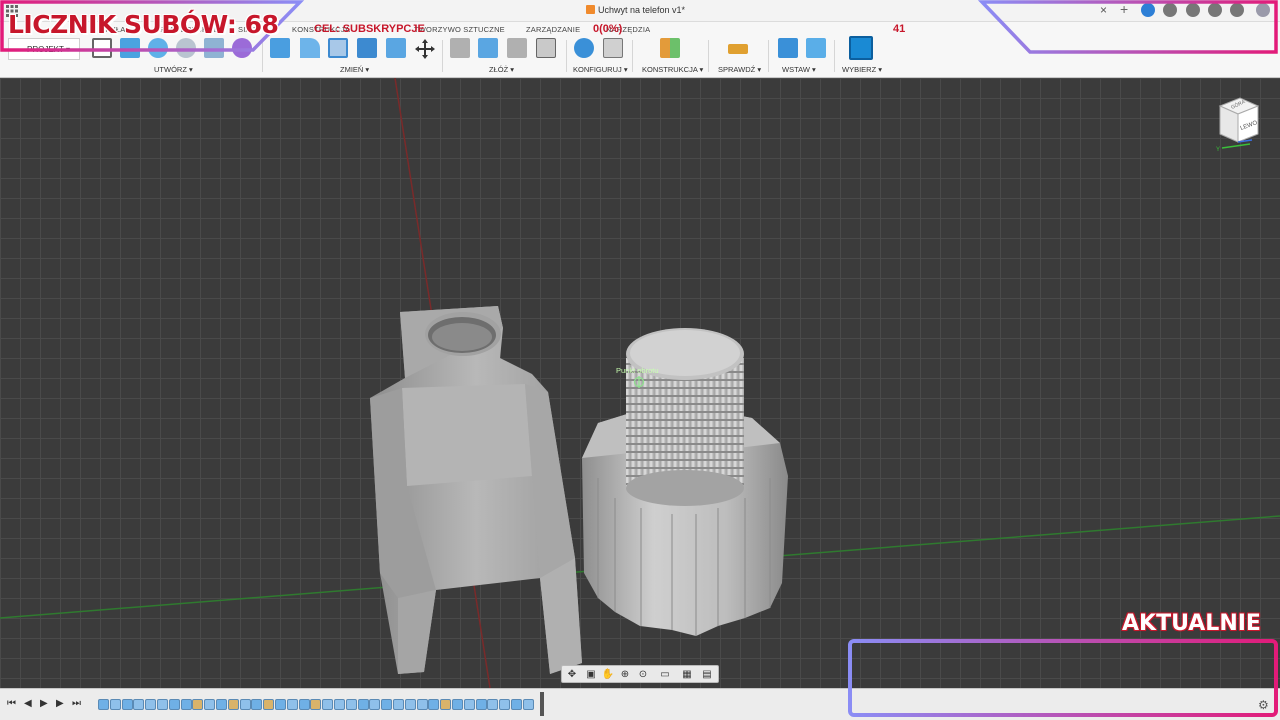 Image resolution: width=1280 pixels, height=720 pixels. What do you see at coordinates (861, 48) in the screenshot?
I see `select-icon` at bounding box center [861, 48].